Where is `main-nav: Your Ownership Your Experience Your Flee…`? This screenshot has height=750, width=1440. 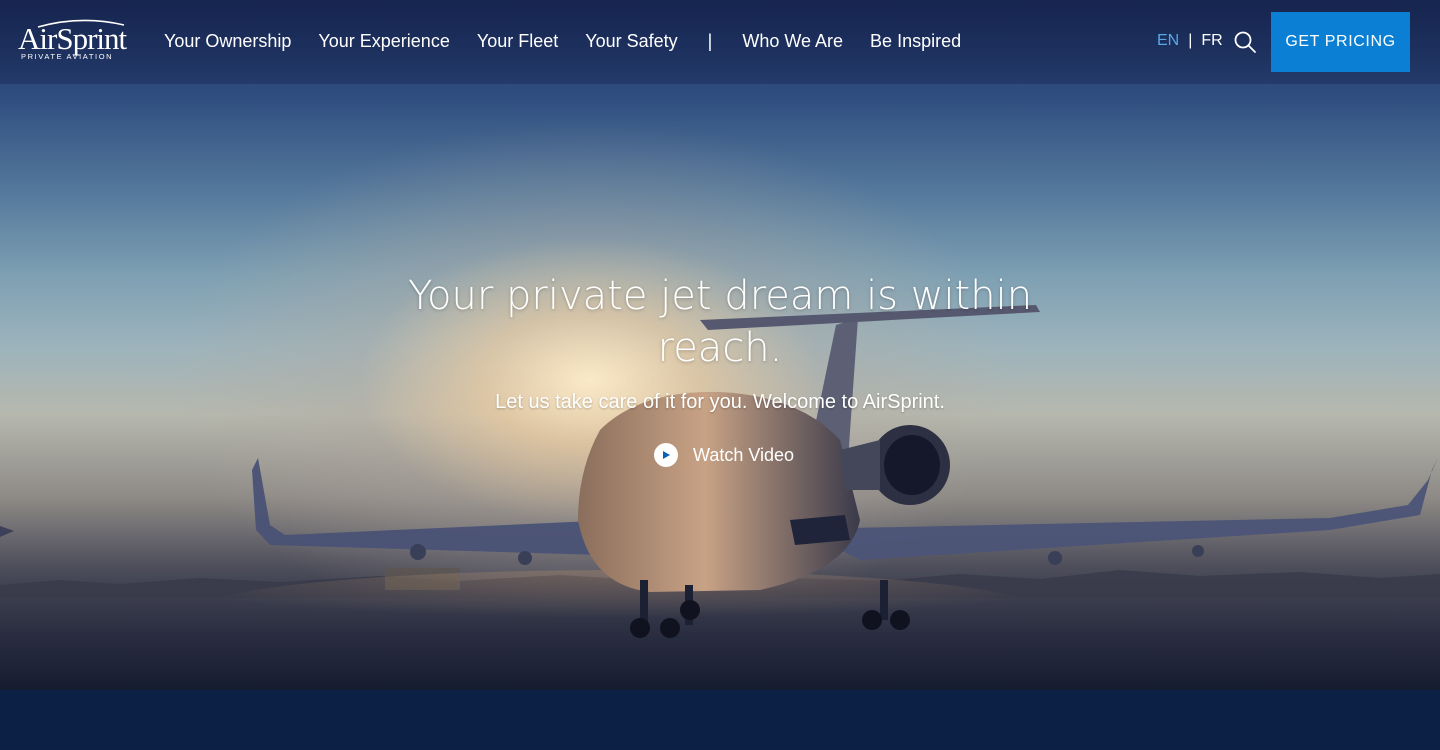 main-nav: Your Ownership Your Experience Your Flee… is located at coordinates (562, 41).